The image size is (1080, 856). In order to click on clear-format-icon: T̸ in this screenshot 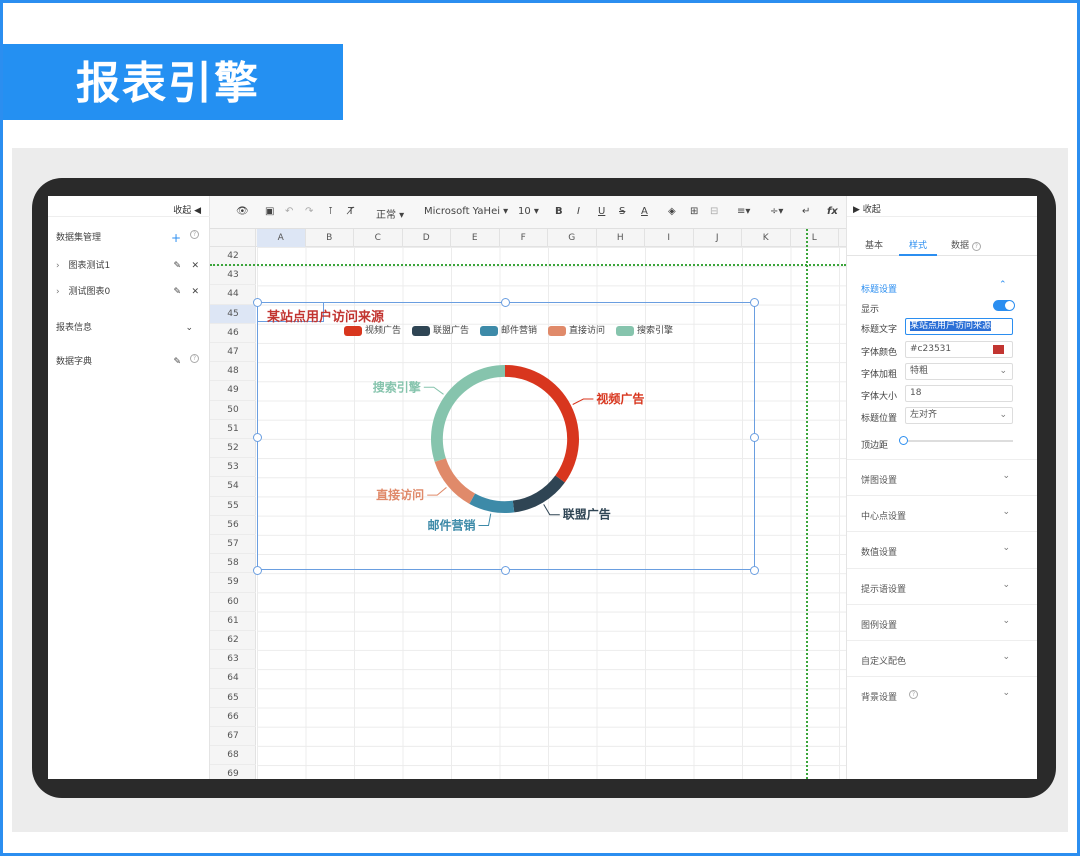, I will do `click(351, 211)`.